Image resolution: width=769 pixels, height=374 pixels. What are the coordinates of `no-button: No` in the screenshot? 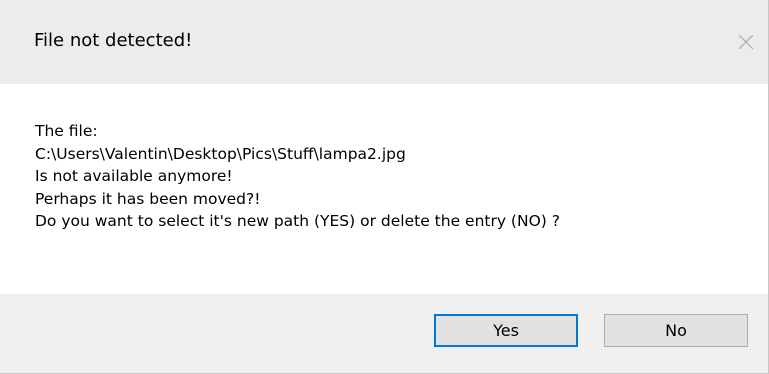 It's located at (676, 330).